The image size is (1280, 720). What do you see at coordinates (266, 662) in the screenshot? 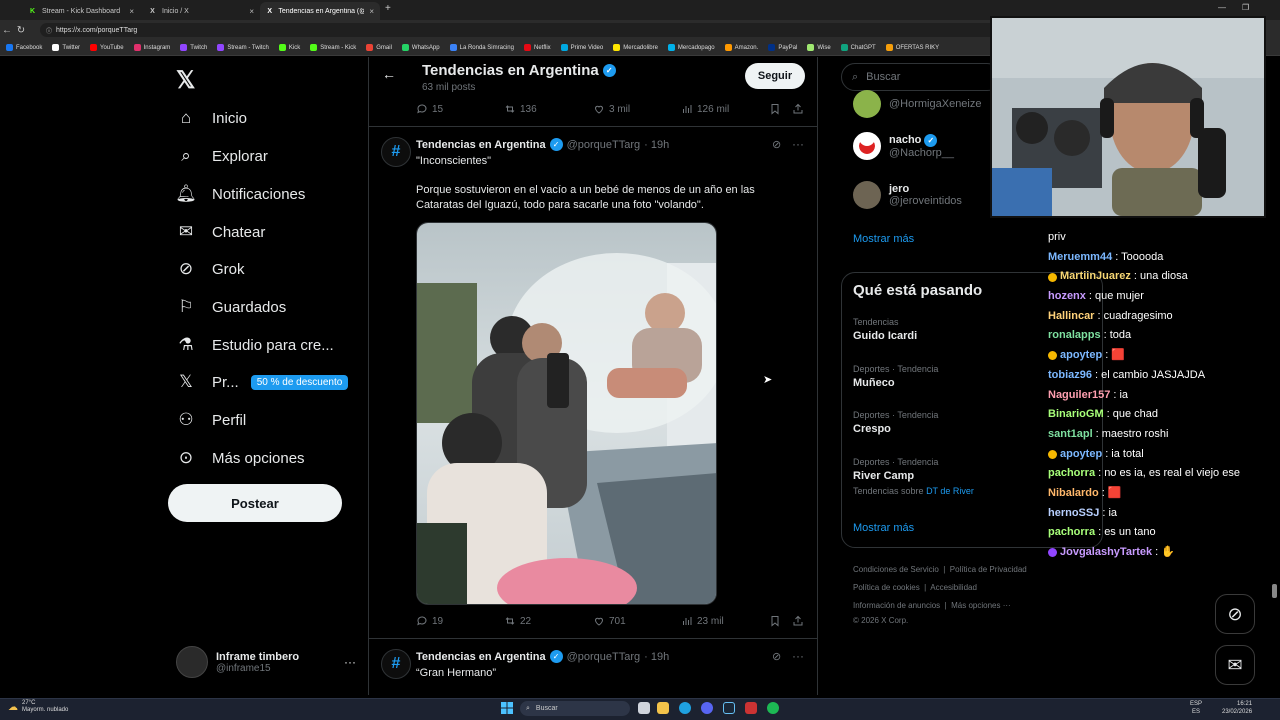
I see `account-switcher: Inframe timbero @inframe15 ···` at bounding box center [266, 662].